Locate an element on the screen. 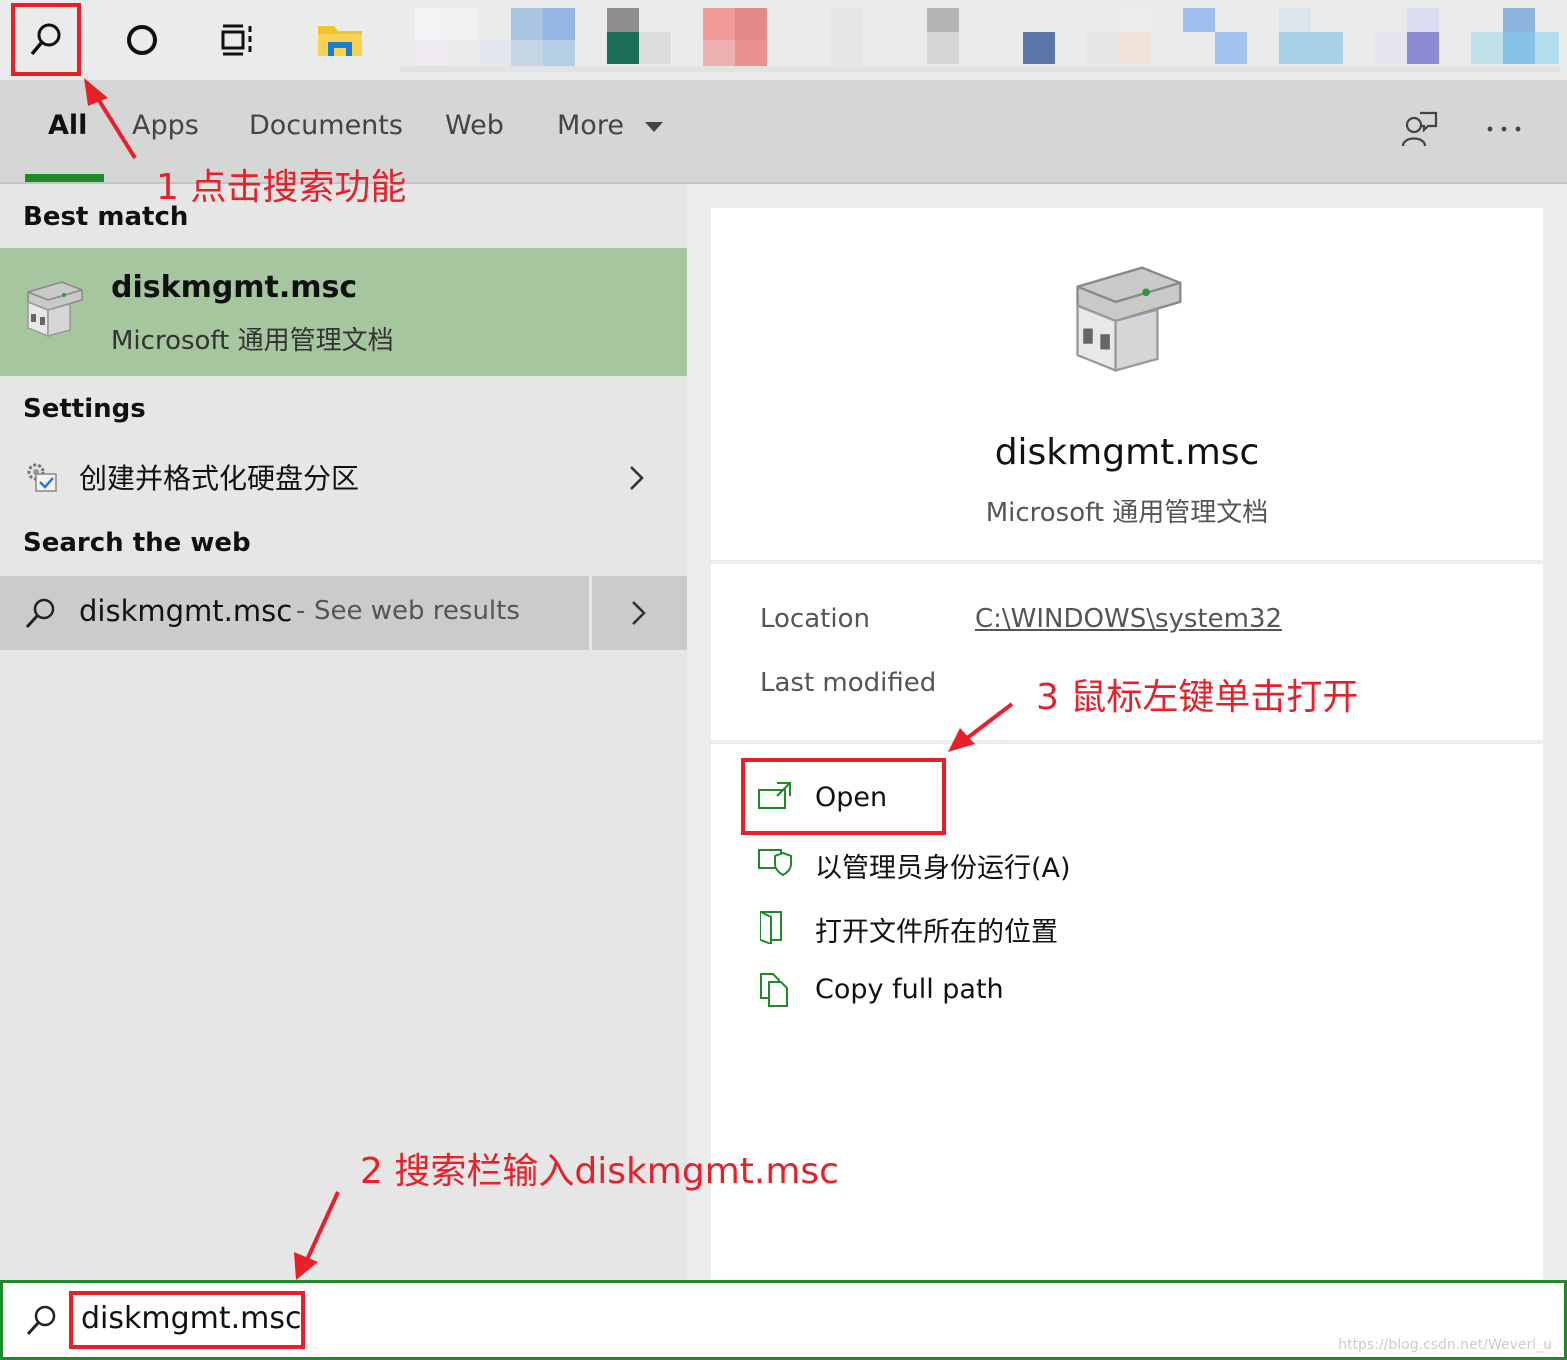 The image size is (1567, 1360). preview-subtitle: Microsoft 通用管理文档 is located at coordinates (1127, 513).